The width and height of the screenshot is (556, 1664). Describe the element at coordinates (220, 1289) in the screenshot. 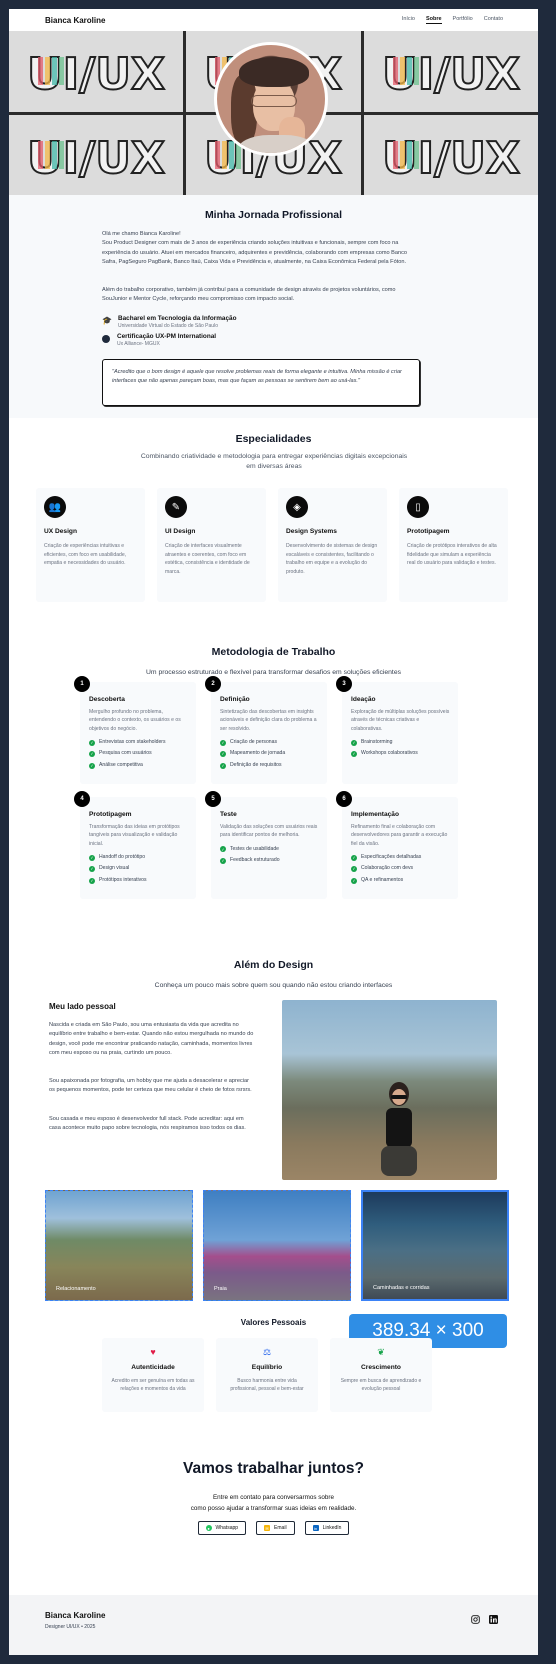

I see `gallery-caption: Praia` at that location.